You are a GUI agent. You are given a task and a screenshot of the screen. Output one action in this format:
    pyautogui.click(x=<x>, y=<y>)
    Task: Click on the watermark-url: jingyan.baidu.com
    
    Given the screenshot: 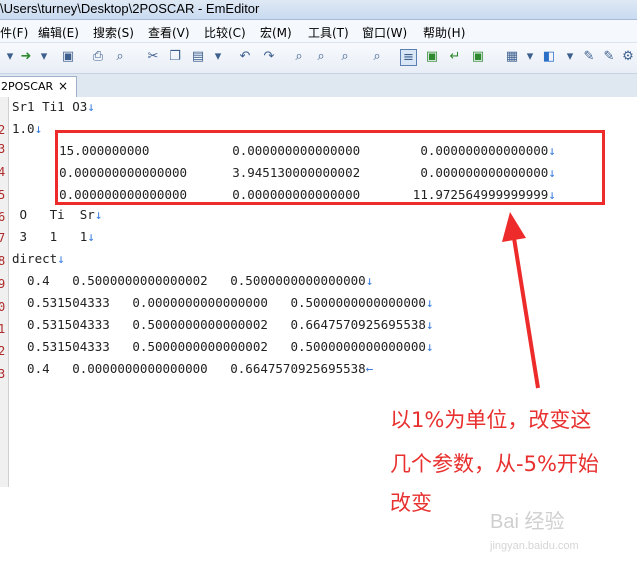 What is the action you would take?
    pyautogui.click(x=534, y=546)
    